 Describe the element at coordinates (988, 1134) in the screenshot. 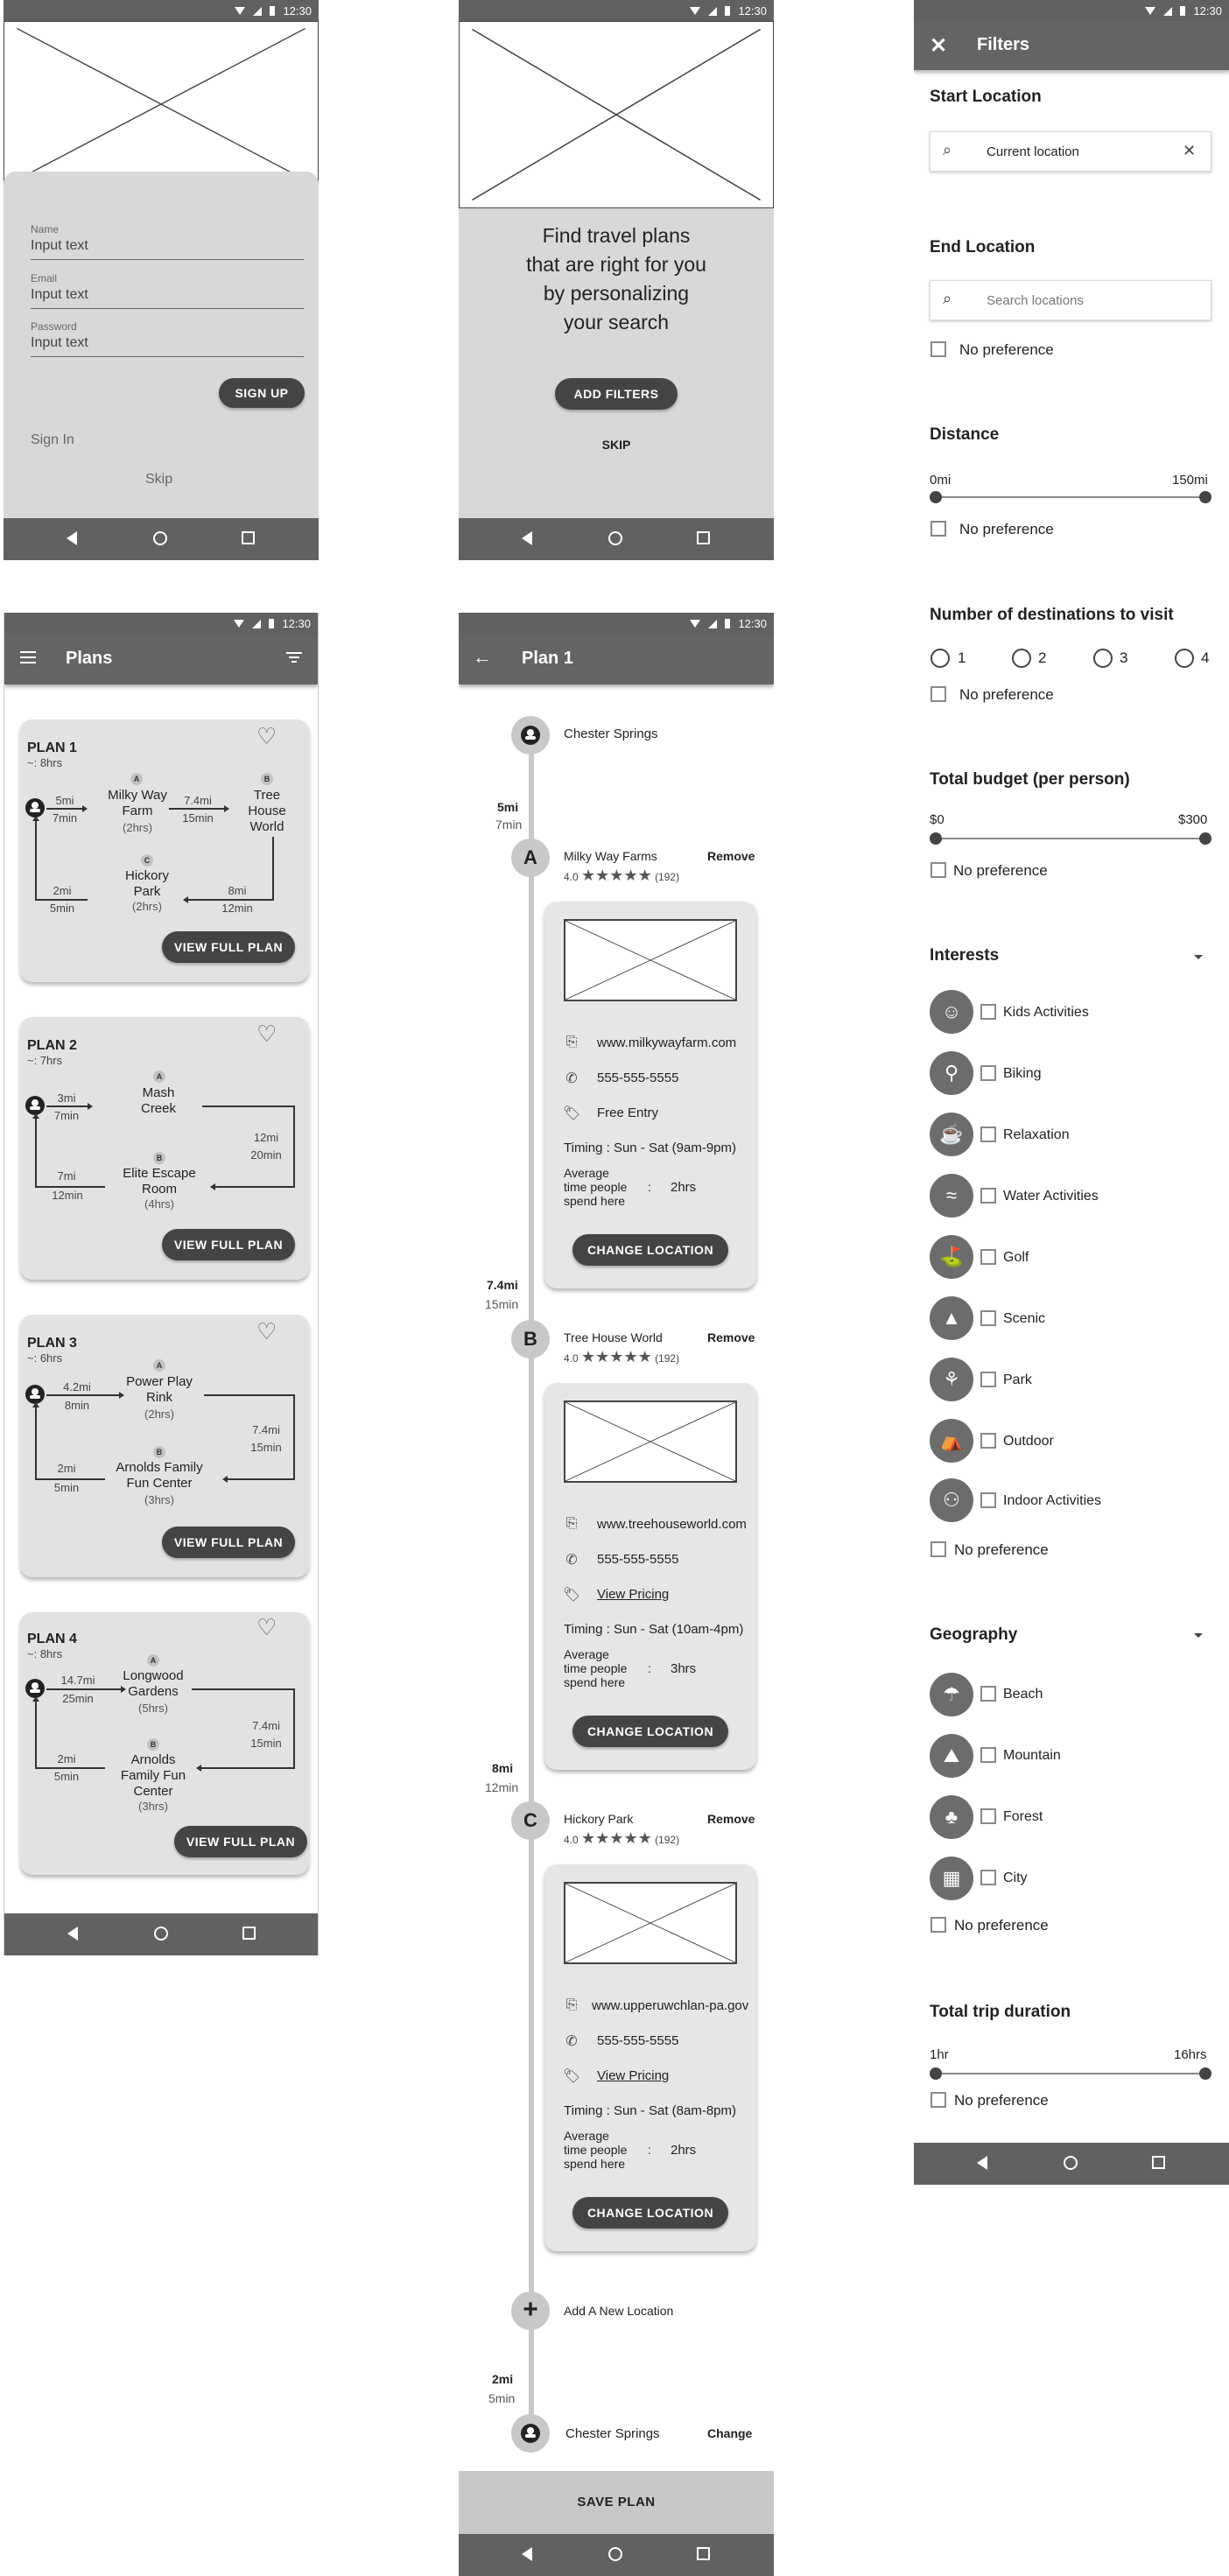

I see `interest-checkbox-relaxation` at that location.